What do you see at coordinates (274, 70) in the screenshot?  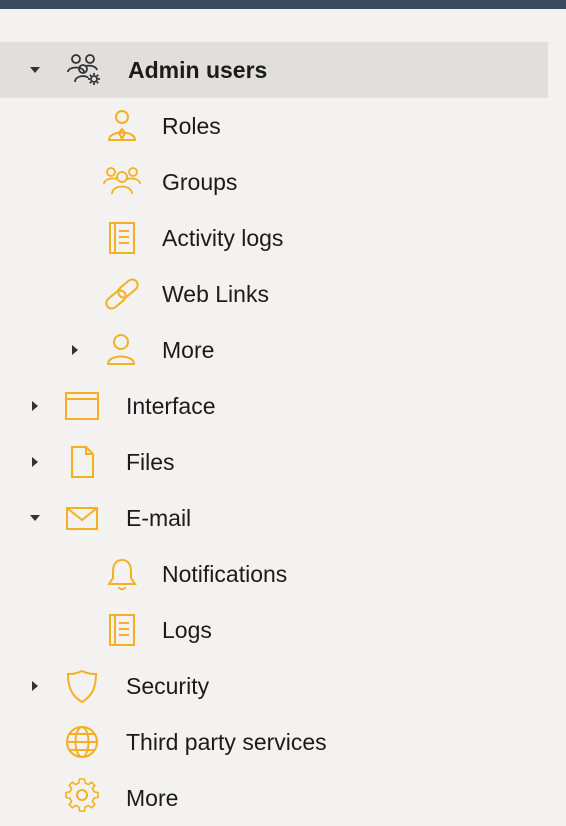 I see `tree-item-admin-users: Admin users` at bounding box center [274, 70].